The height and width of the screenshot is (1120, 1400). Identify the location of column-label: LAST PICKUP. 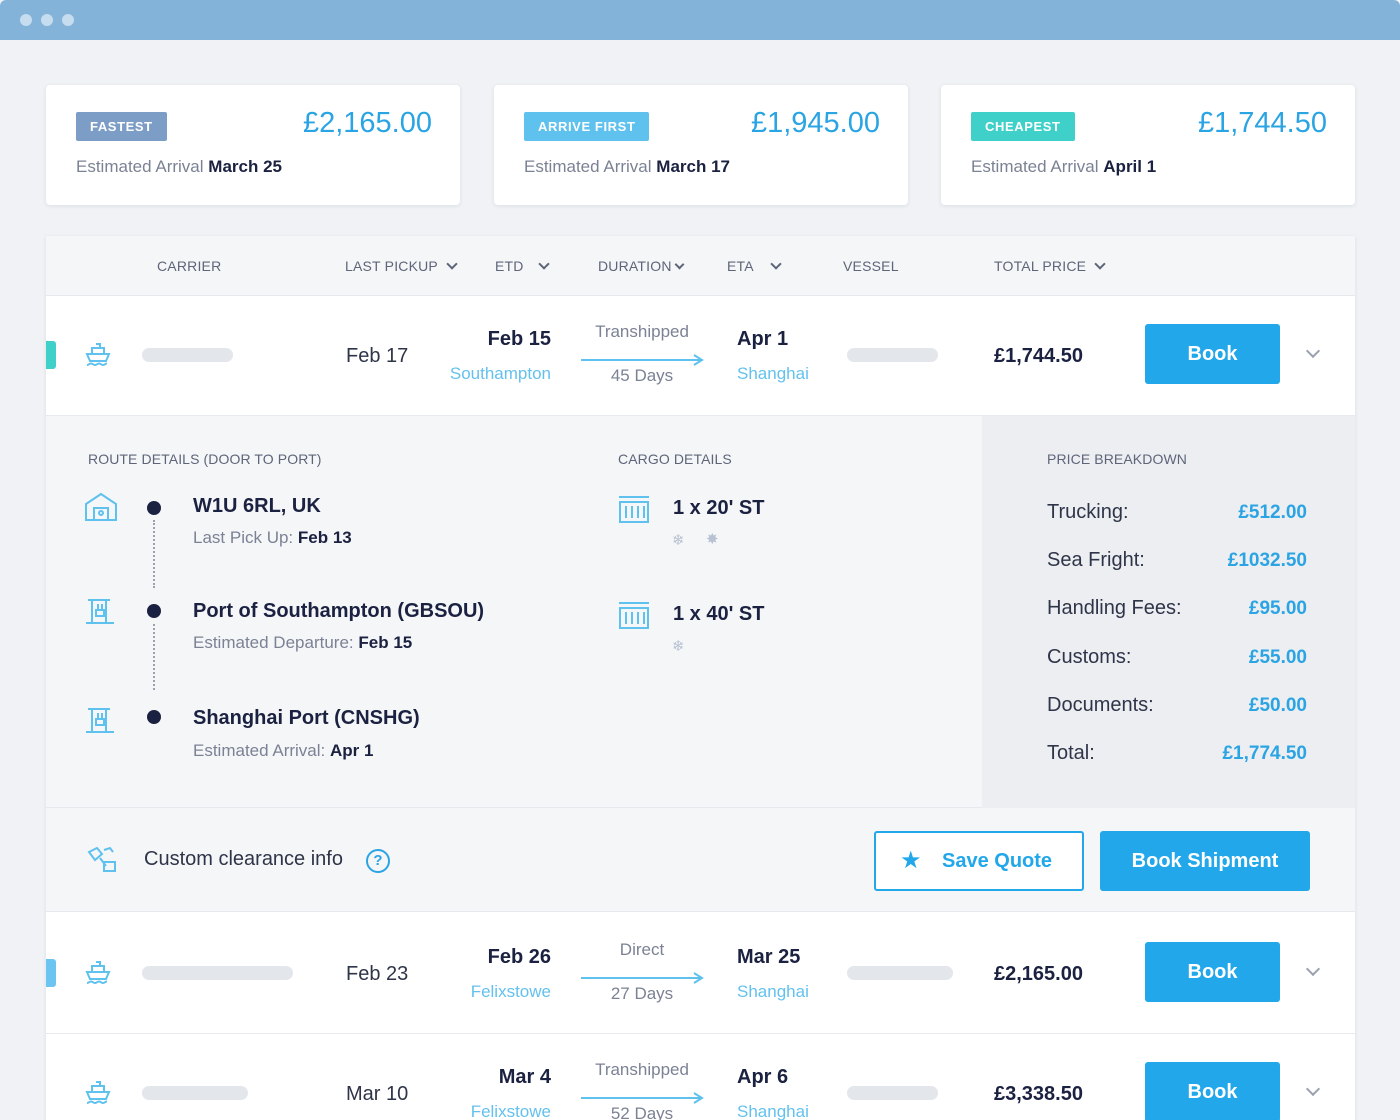
(391, 266).